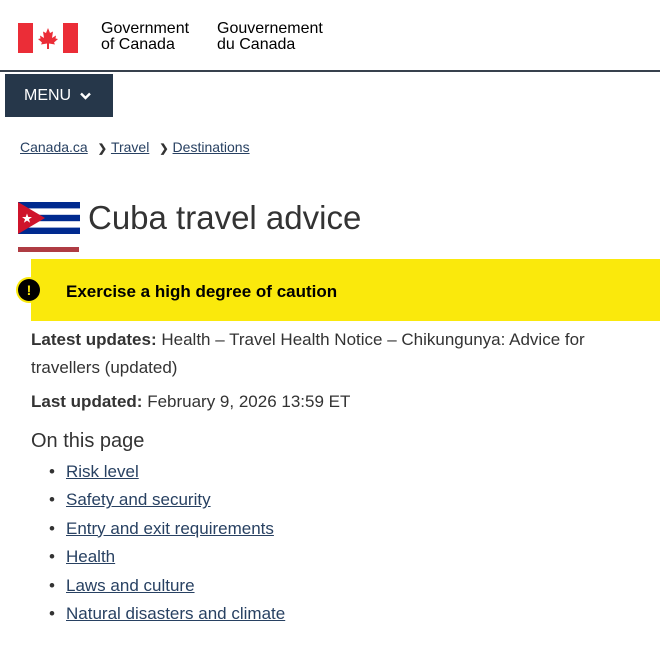  I want to click on canada-flag-icon, so click(48, 38).